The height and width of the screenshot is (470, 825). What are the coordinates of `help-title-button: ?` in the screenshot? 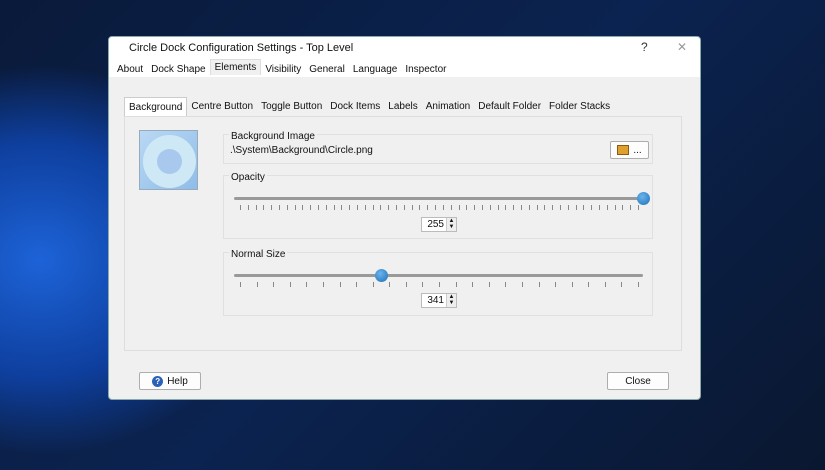 It's located at (644, 47).